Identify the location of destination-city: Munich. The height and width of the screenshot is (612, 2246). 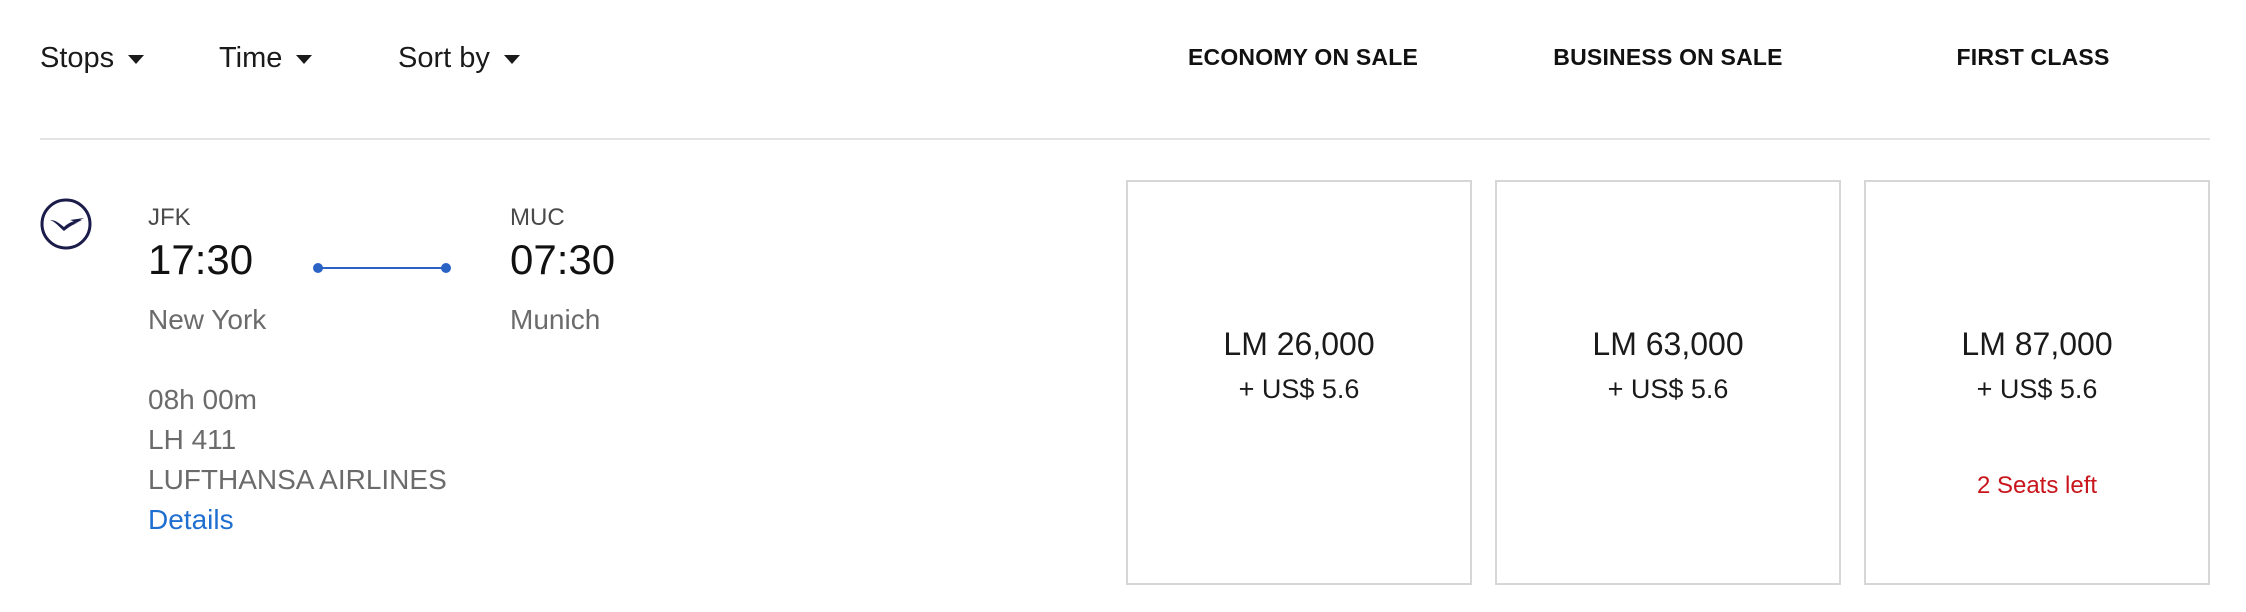
(555, 319).